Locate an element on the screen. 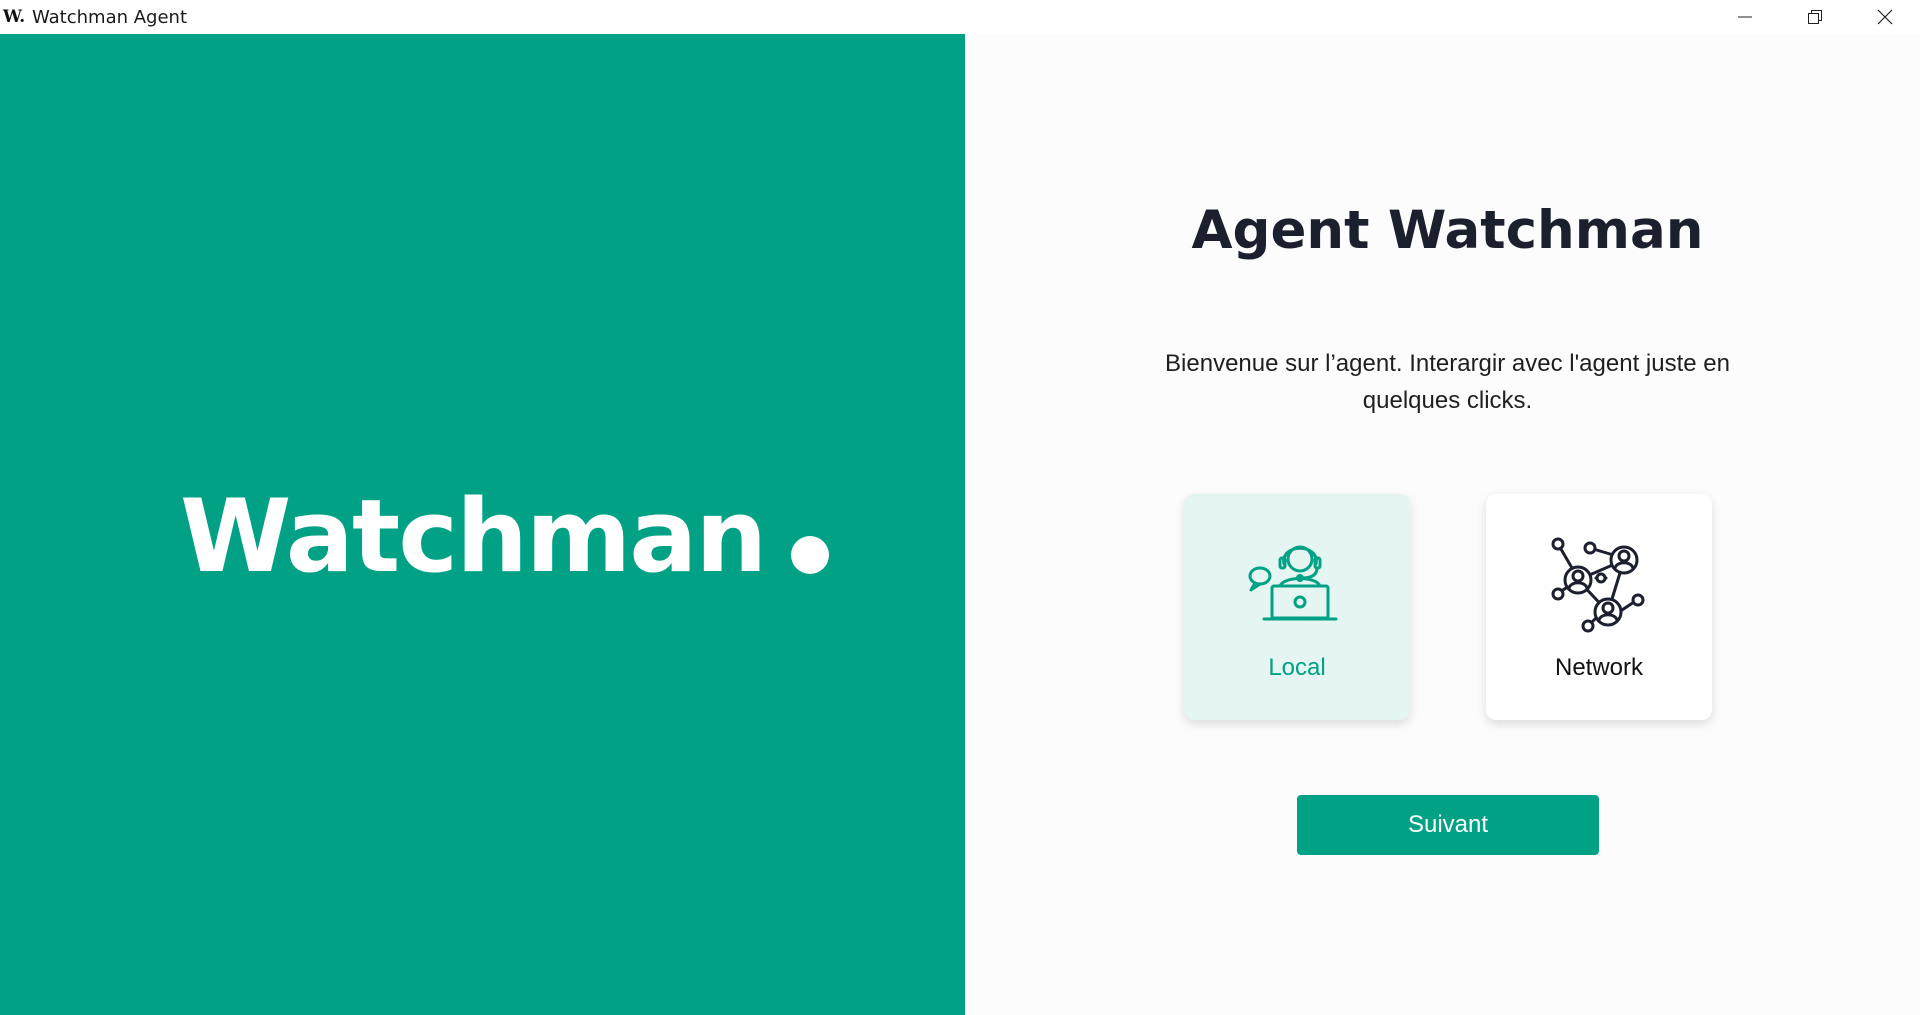 Image resolution: width=1920 pixels, height=1015 pixels. restore-button is located at coordinates (1815, 17).